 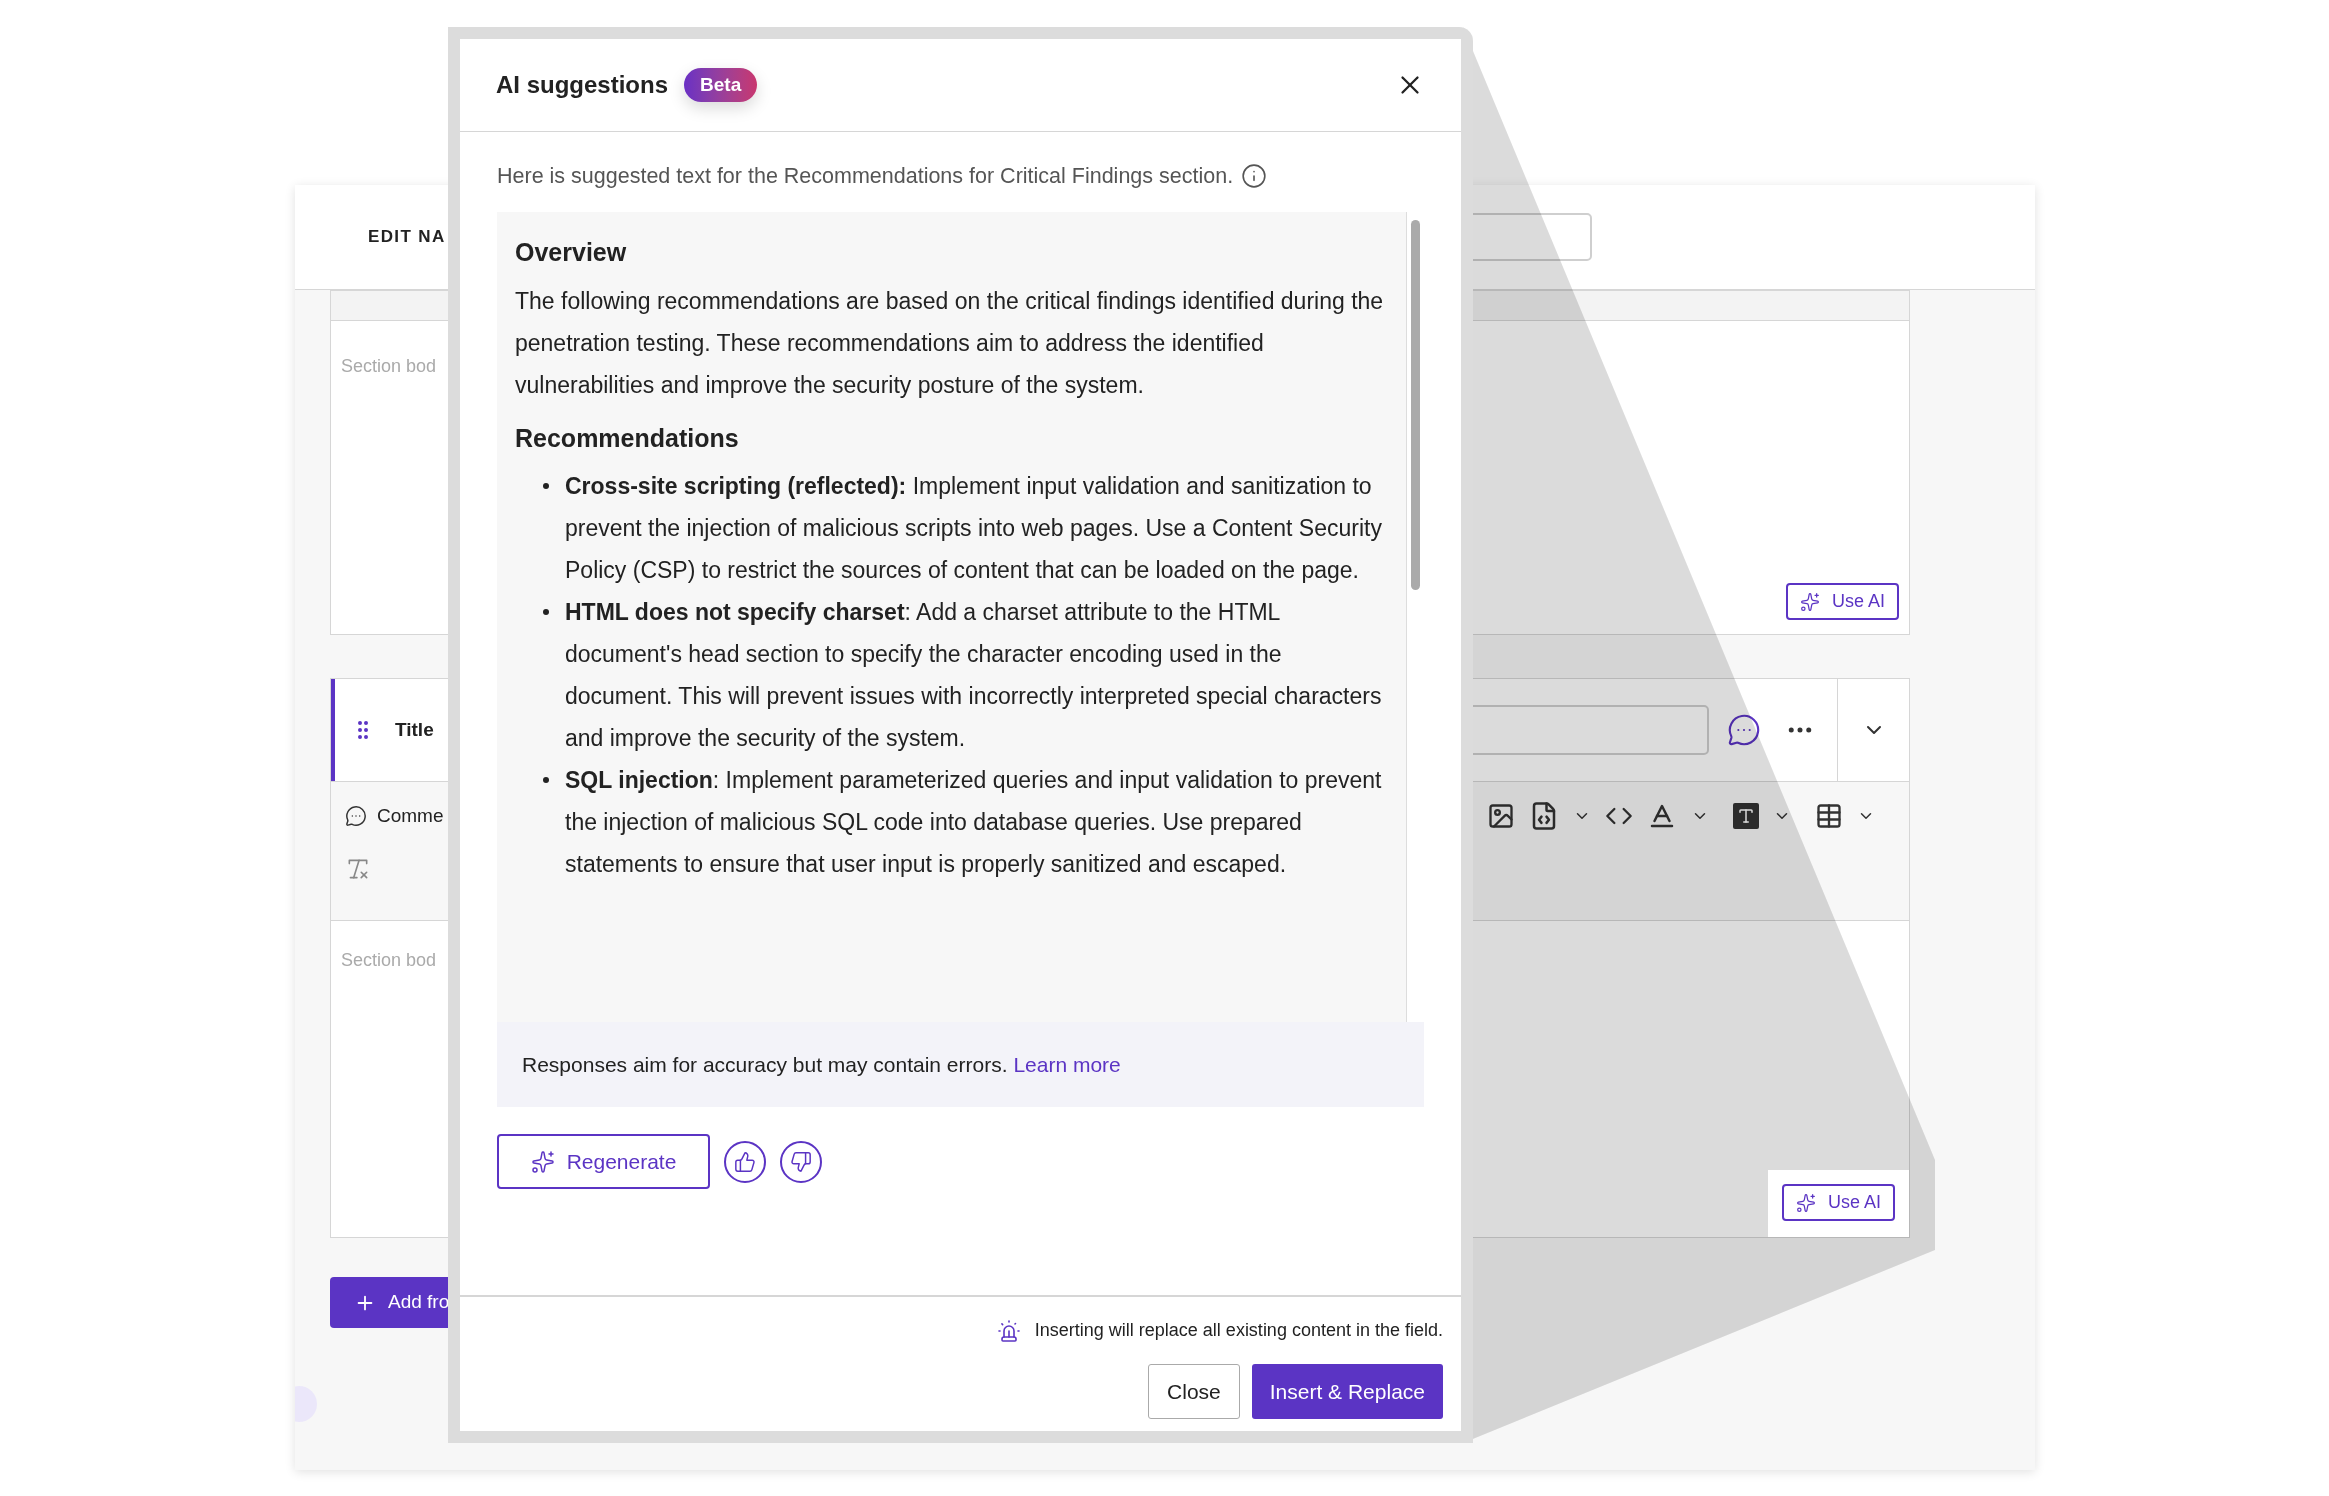 I want to click on bullet-text: Cross-site scripting (reflected): Implement input validation and sanitization to prevent the injection of malicious scripts into web pages. Use a Content Security Policy (CSP) to restrict the sources of content that can be loaded on the page., so click(x=973, y=529).